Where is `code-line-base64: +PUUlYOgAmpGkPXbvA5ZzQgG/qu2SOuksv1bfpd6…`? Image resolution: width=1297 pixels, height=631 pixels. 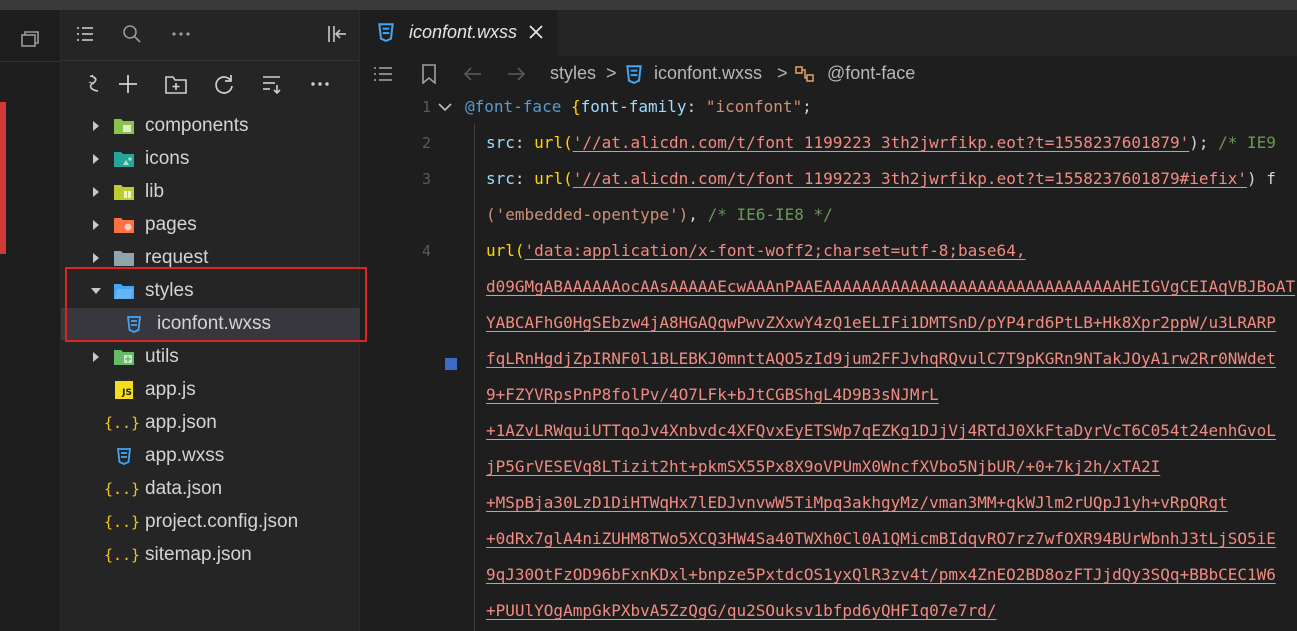 code-line-base64: +PUUlYOgAmpGkPXbvA5ZzQgG/qu2SOuksv1bfpd6… is located at coordinates (741, 610).